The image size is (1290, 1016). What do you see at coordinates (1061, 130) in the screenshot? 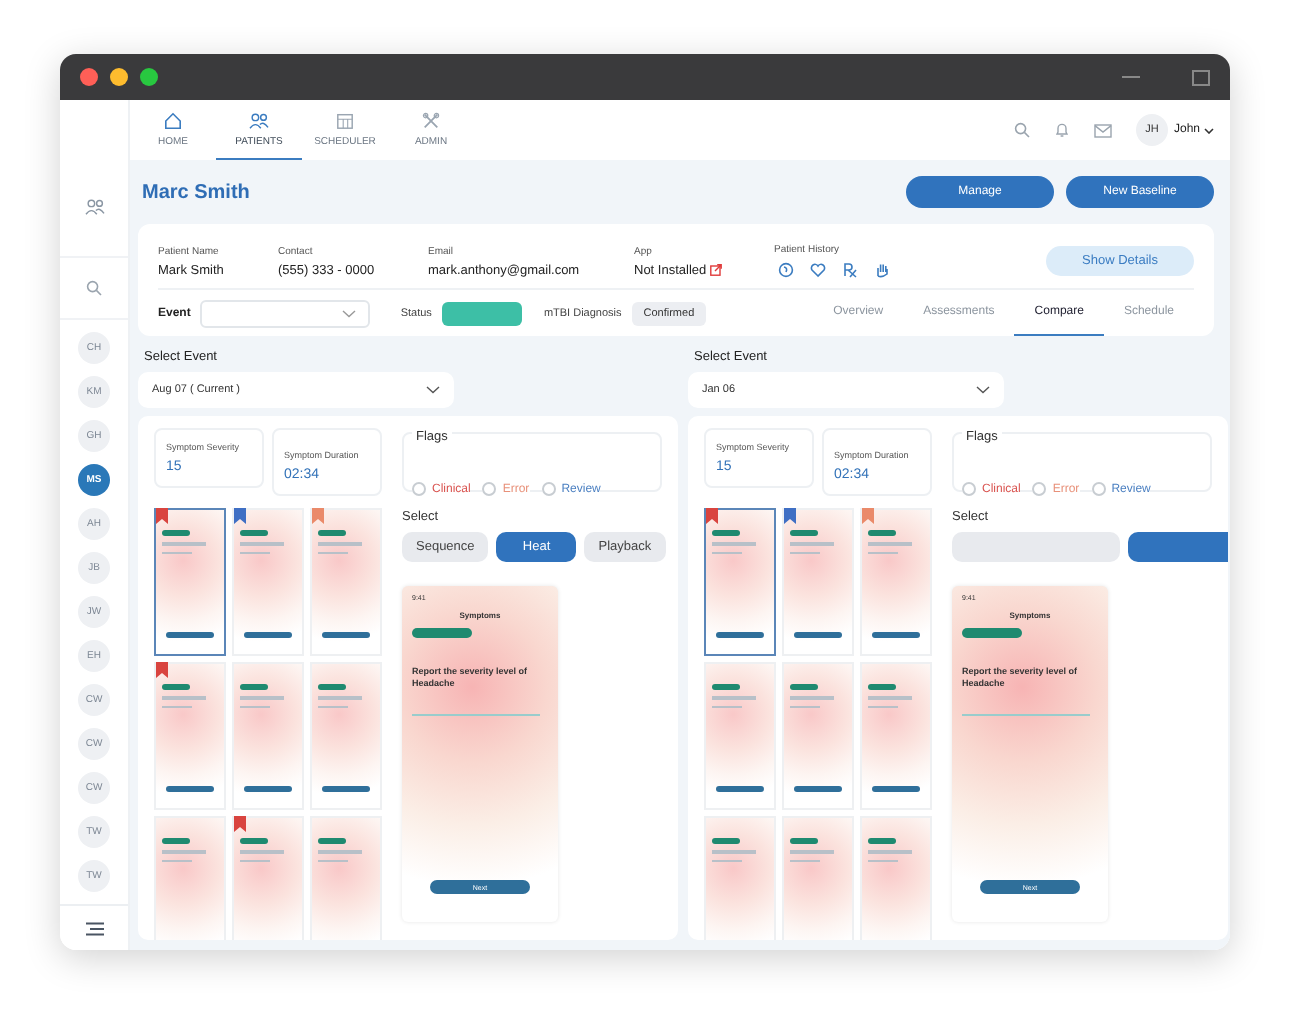
I see `bell-icon` at bounding box center [1061, 130].